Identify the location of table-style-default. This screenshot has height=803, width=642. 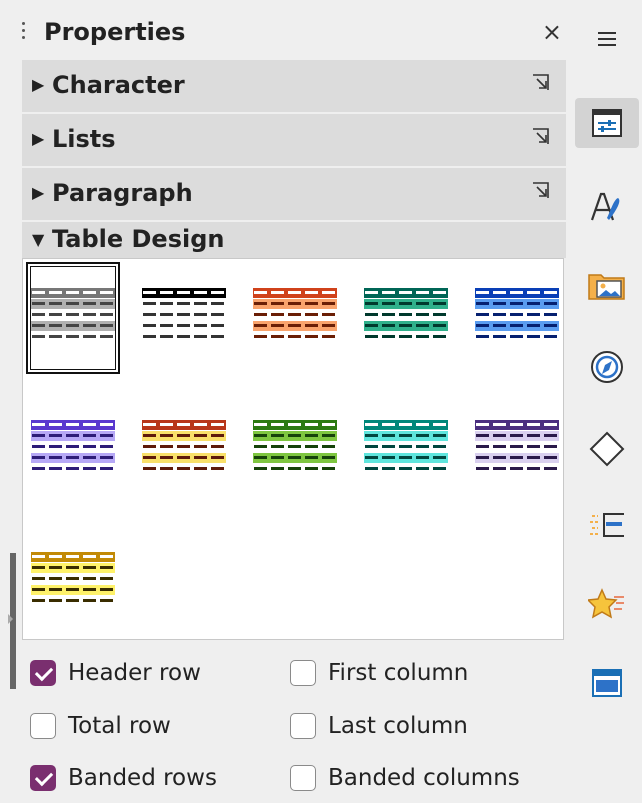
(73, 318).